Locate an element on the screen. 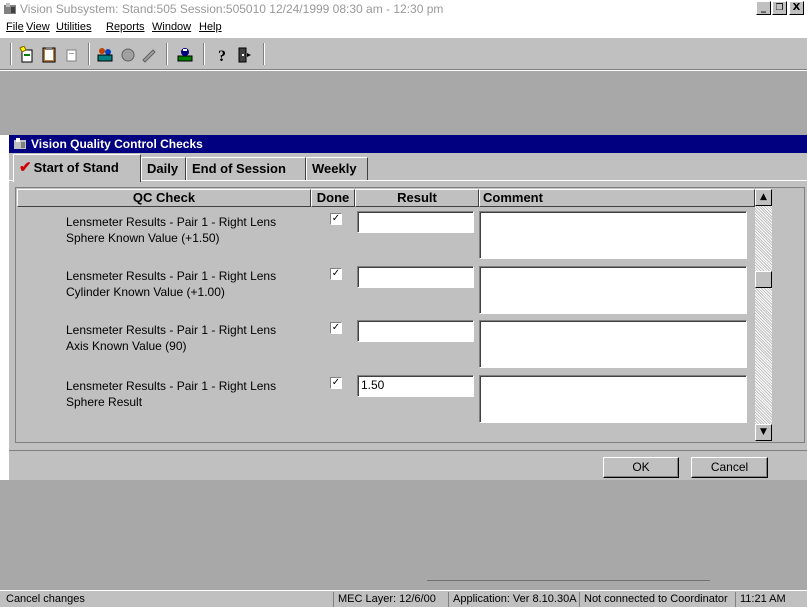 The image size is (807, 607). child-title-bar: Vision Quality Control Checks is located at coordinates (408, 144).